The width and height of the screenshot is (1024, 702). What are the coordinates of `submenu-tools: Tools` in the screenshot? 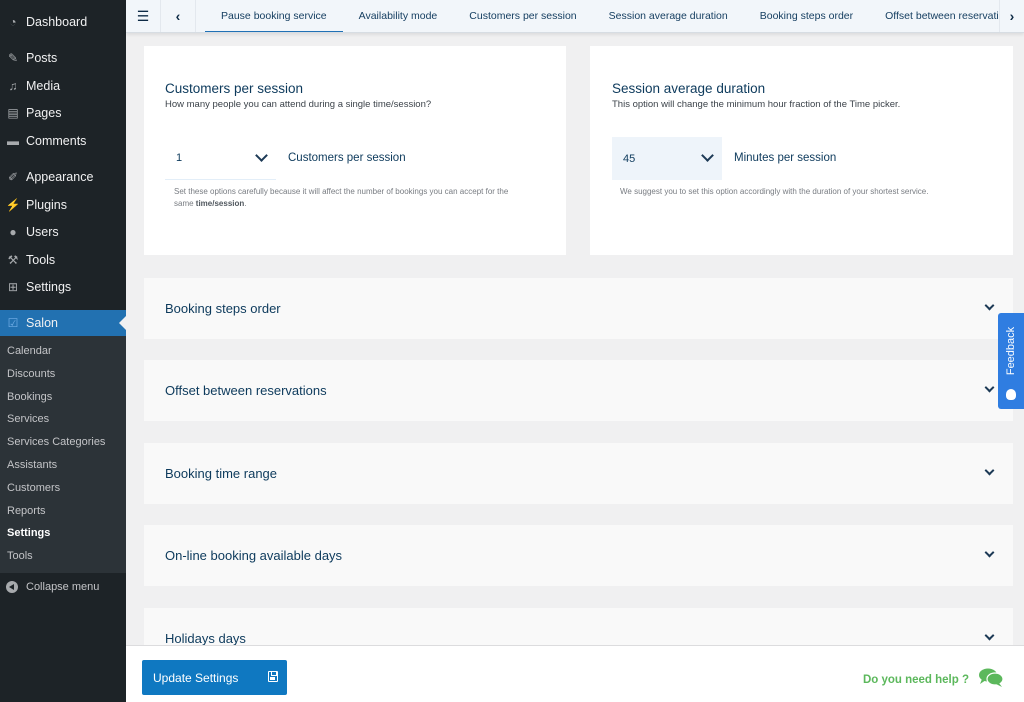 It's located at (63, 556).